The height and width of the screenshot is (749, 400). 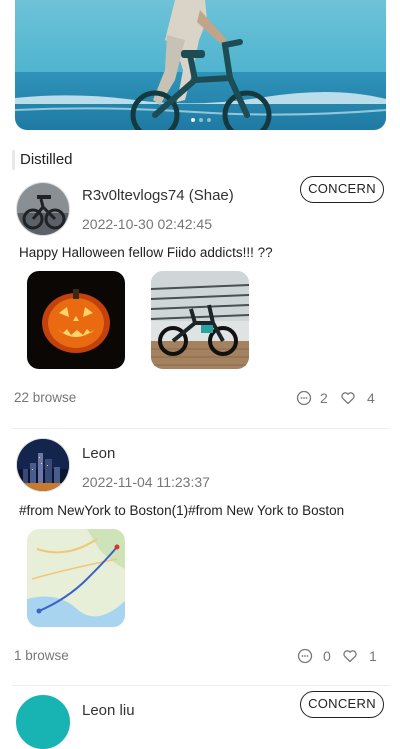 What do you see at coordinates (147, 224) in the screenshot?
I see `post-timestamp: 2022-10-30 02:42:45` at bounding box center [147, 224].